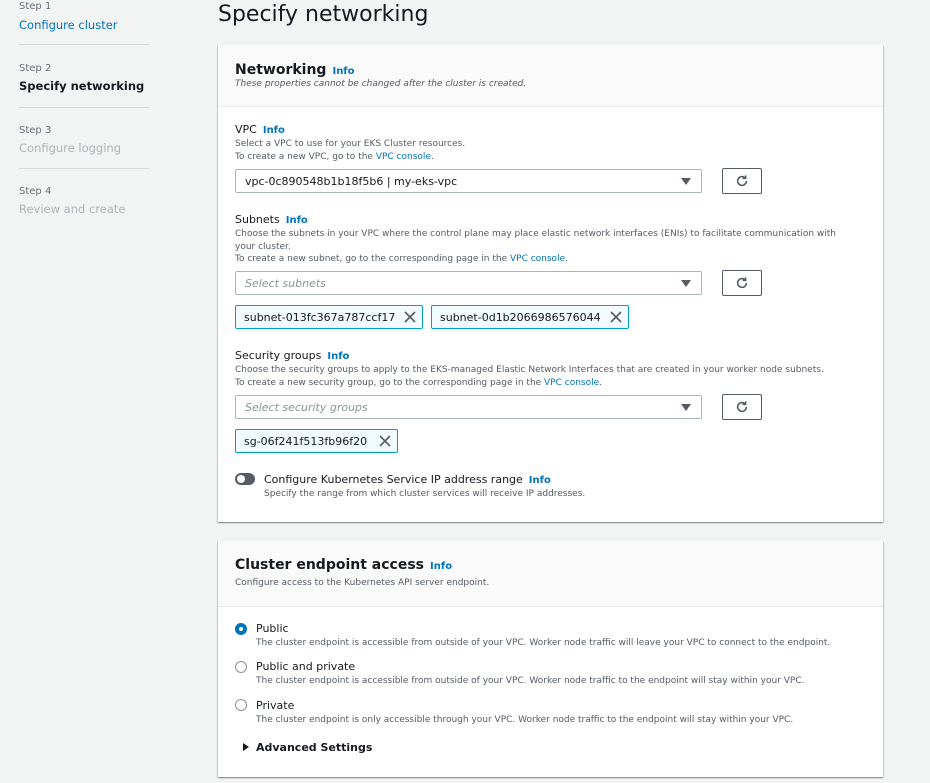  Describe the element at coordinates (35, 68) in the screenshot. I see `step-number: Step 2` at that location.